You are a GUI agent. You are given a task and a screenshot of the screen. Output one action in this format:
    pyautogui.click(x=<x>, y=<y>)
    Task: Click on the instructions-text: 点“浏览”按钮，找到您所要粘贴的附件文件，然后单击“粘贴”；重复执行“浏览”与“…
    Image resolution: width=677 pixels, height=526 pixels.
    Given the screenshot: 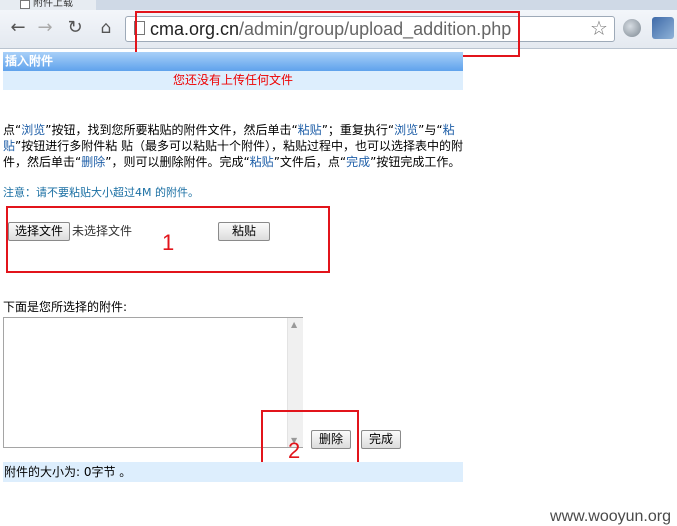 What is the action you would take?
    pyautogui.click(x=233, y=146)
    